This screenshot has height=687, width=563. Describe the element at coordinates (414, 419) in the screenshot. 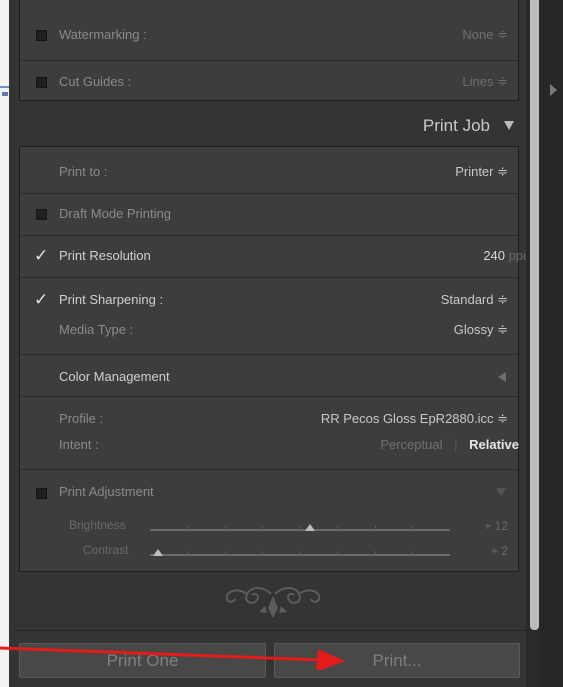

I see `profile-select: RR Pecos Gloss EpR2880.icc ≑` at that location.